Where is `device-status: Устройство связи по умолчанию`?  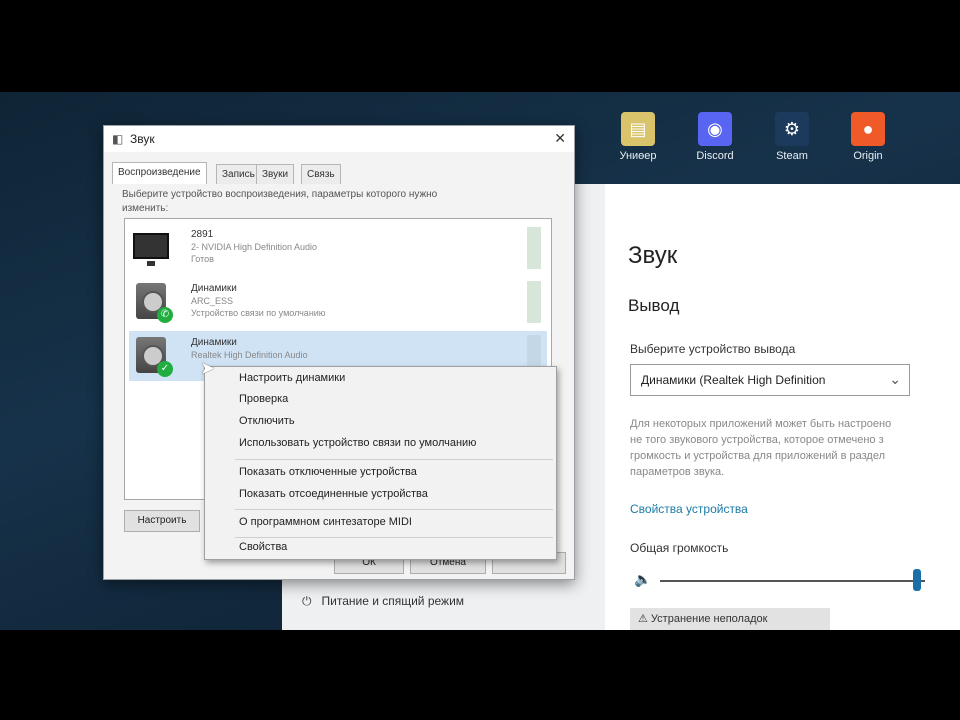 device-status: Устройство связи по умолчанию is located at coordinates (258, 313).